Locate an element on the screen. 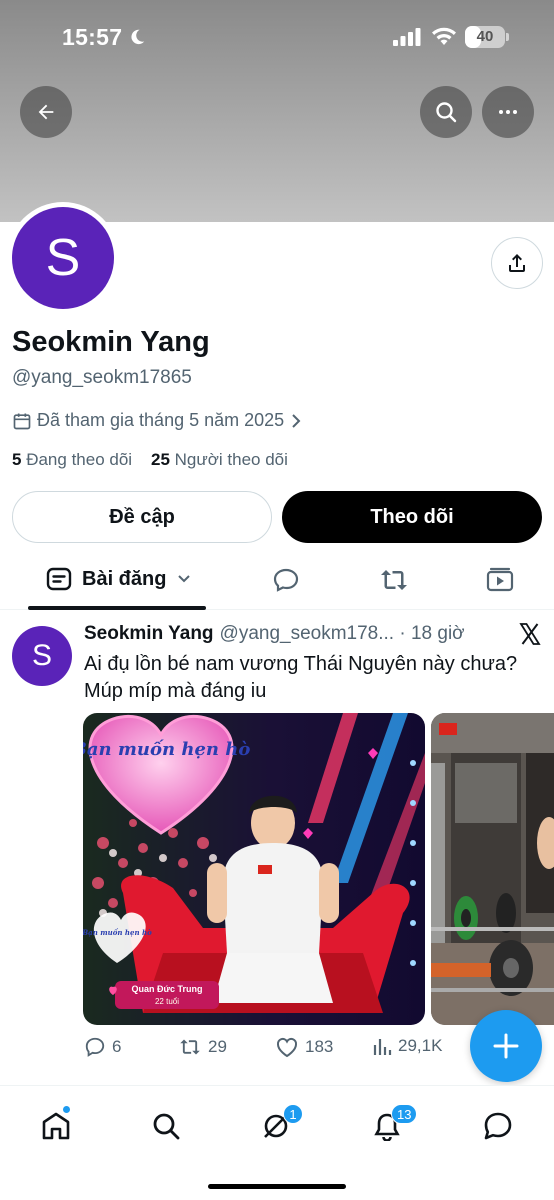 This screenshot has height=1200, width=554. wifi-icon is located at coordinates (444, 36).